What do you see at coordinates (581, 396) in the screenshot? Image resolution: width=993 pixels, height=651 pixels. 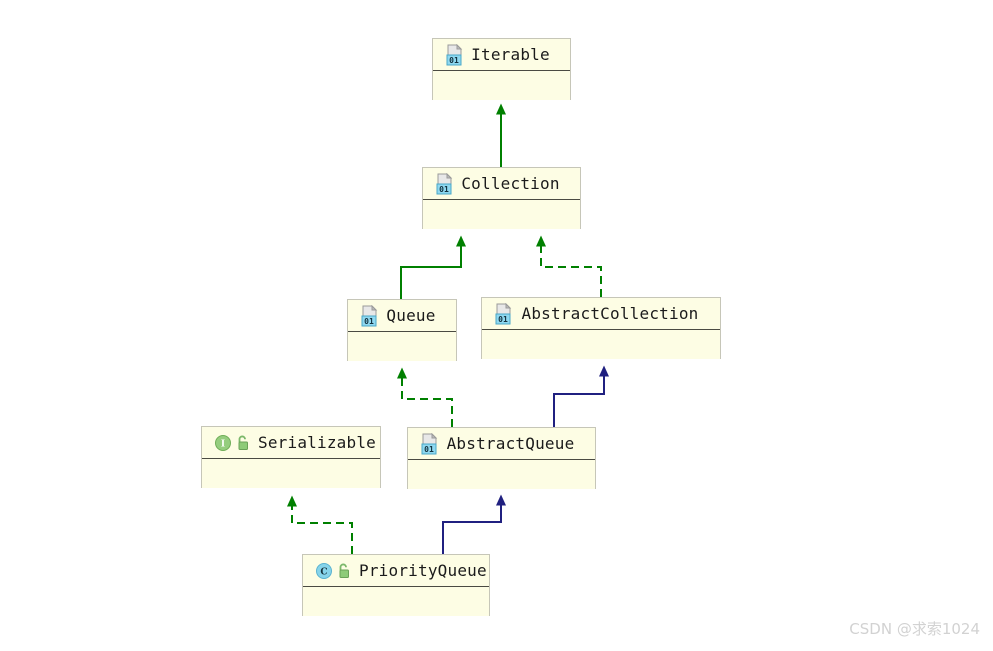 I see `edge-abstractqueue-to-abstractcollection` at bounding box center [581, 396].